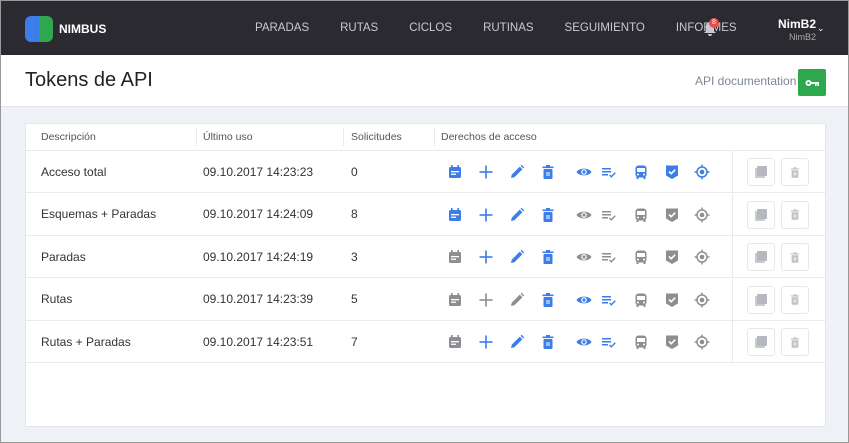  I want to click on col-ultimo-uso: Último uso, so click(228, 137).